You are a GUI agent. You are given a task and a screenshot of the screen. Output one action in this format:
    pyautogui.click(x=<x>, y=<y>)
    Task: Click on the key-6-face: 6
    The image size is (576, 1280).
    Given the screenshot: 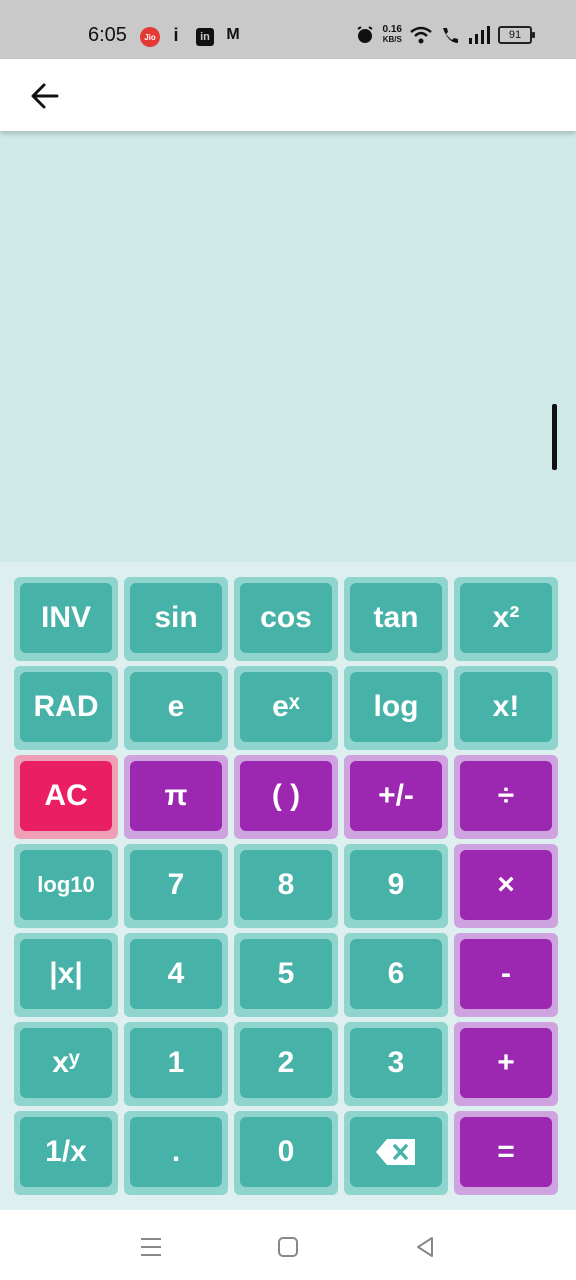 What is the action you would take?
    pyautogui.click(x=396, y=974)
    